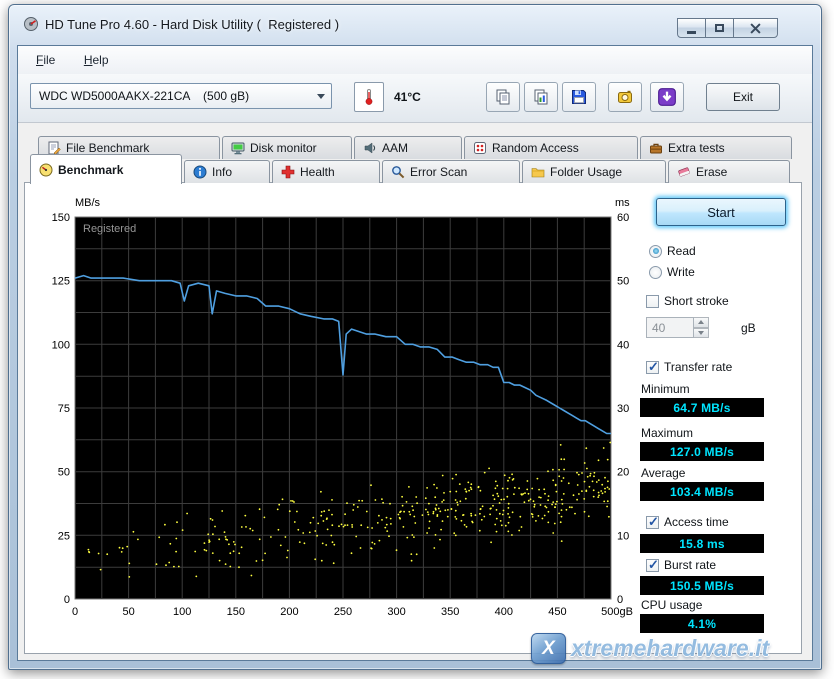 The height and width of the screenshot is (679, 834). What do you see at coordinates (623, 345) in the screenshot?
I see `svg-text: 40` at bounding box center [623, 345].